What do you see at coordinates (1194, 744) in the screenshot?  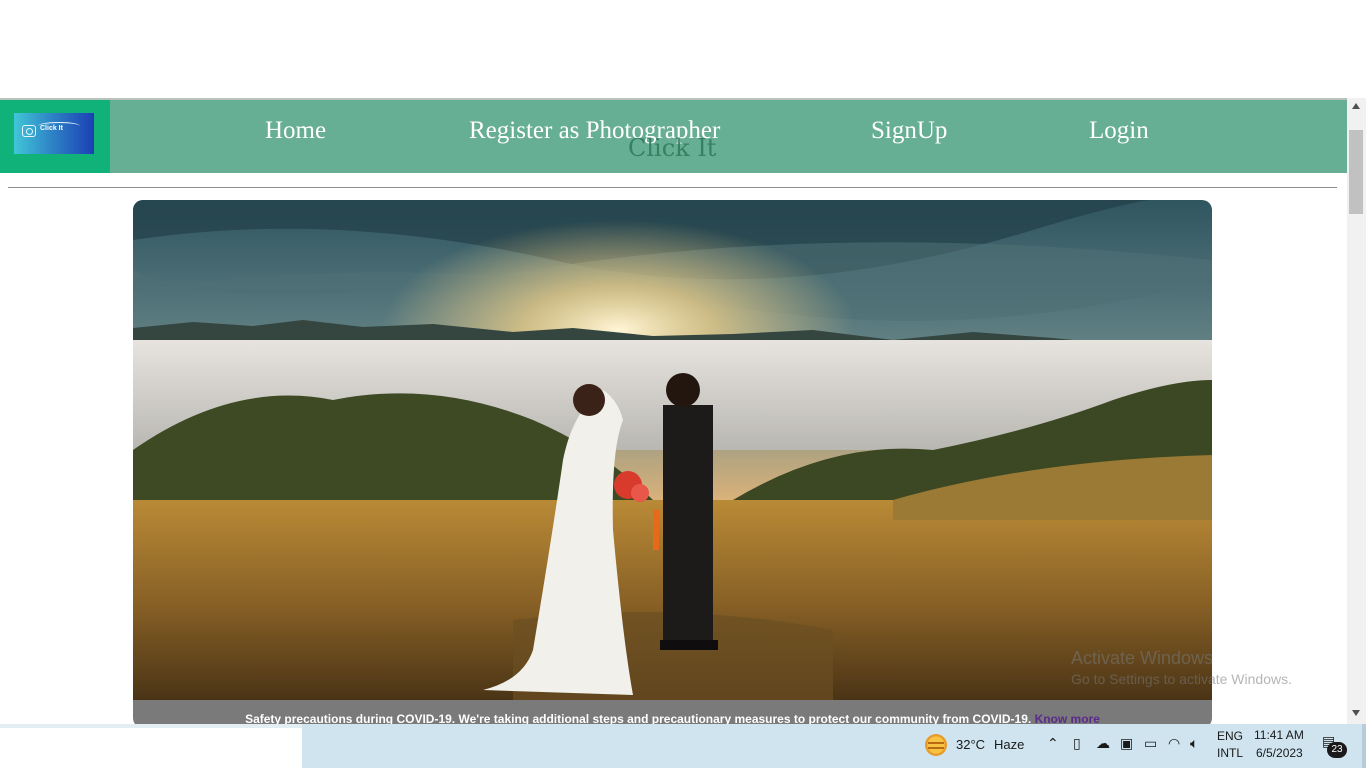 I see `volume-icon: 🔈︎` at bounding box center [1194, 744].